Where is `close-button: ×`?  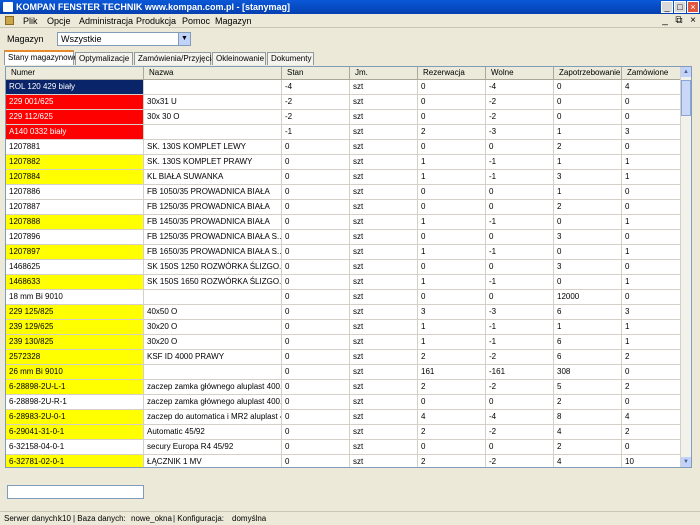 close-button: × is located at coordinates (693, 7).